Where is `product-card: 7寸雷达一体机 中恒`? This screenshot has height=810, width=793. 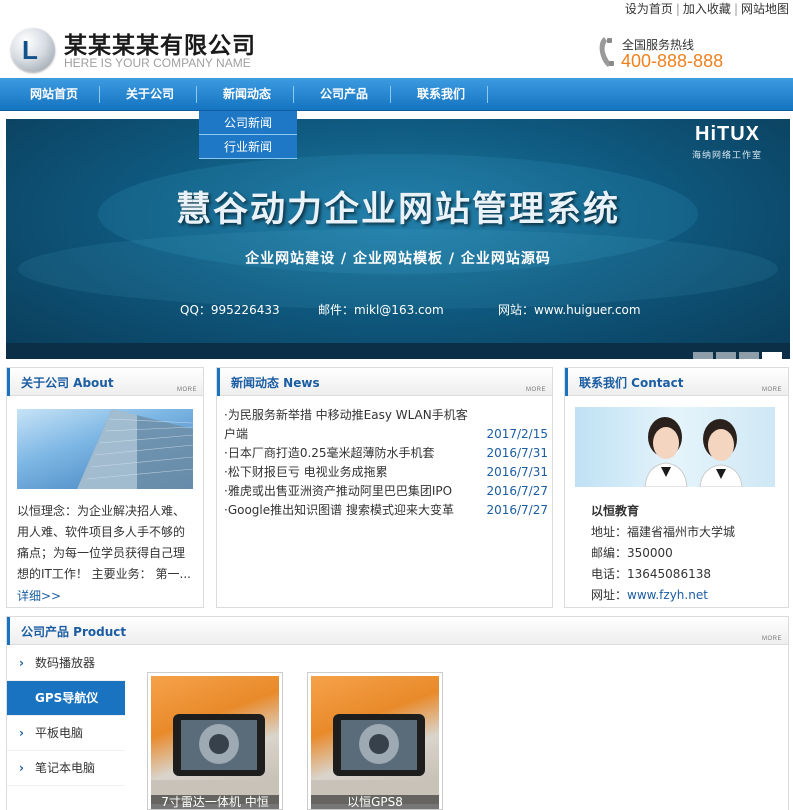 product-card: 7寸雷达一体机 中恒 is located at coordinates (215, 741).